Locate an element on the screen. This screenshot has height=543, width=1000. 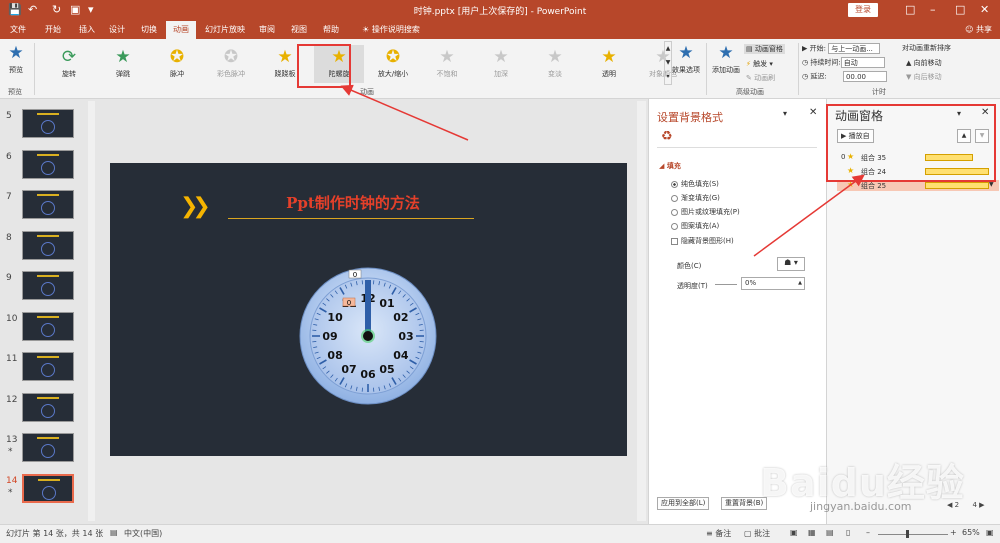
reading-view-icon: ▤ is located at coordinates (830, 532).